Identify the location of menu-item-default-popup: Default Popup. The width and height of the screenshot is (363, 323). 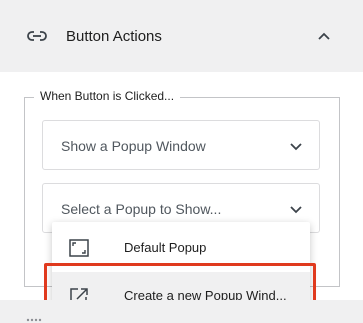
(181, 248).